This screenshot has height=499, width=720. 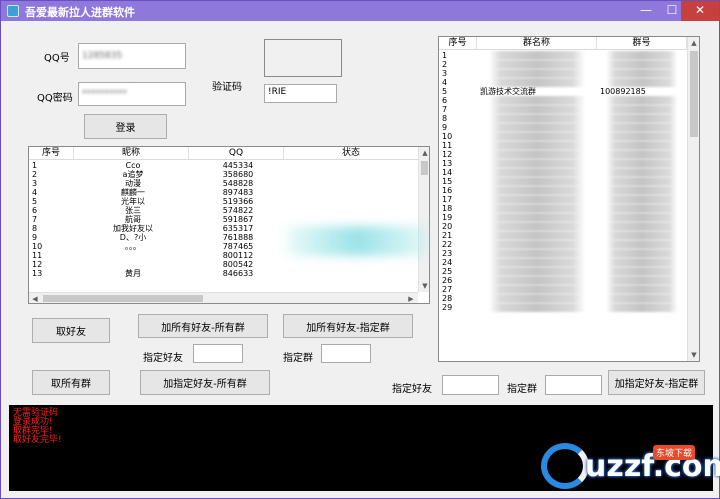 I want to click on group-row: 6, so click(x=563, y=100).